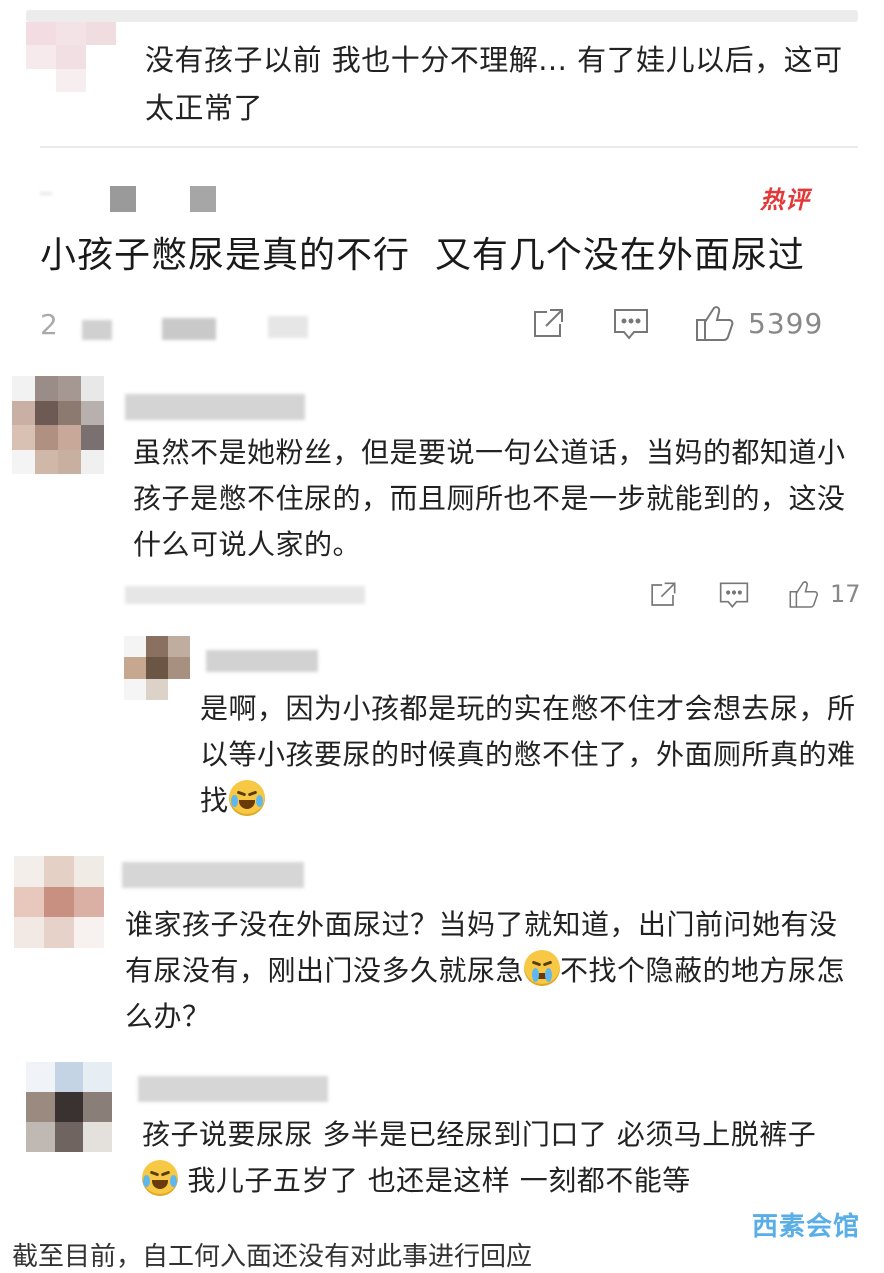  Describe the element at coordinates (494, 84) in the screenshot. I see `comment-text: 没有孩子以前 我也十分不理解... 有了娃儿以后，这可太正常了` at that location.